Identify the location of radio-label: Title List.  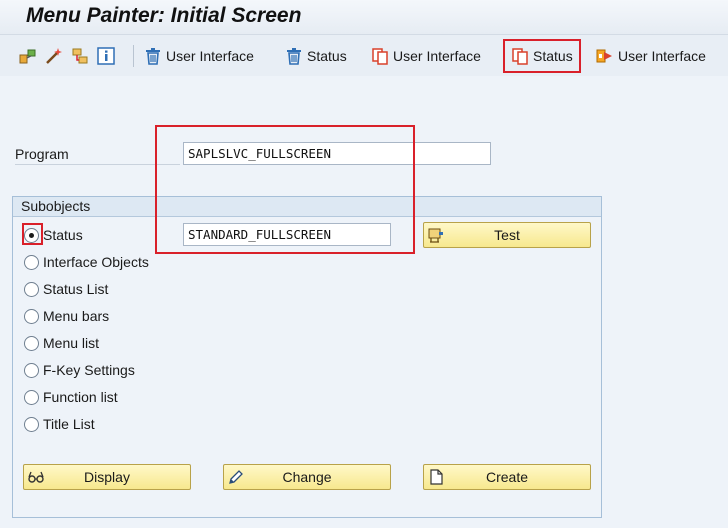
(69, 424).